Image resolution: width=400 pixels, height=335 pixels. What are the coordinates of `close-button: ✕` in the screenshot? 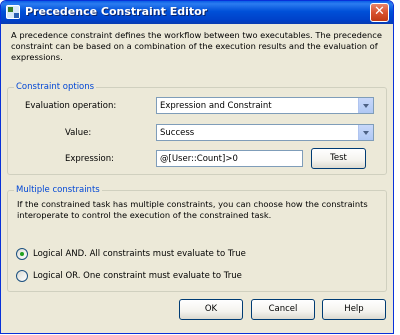 It's located at (379, 12).